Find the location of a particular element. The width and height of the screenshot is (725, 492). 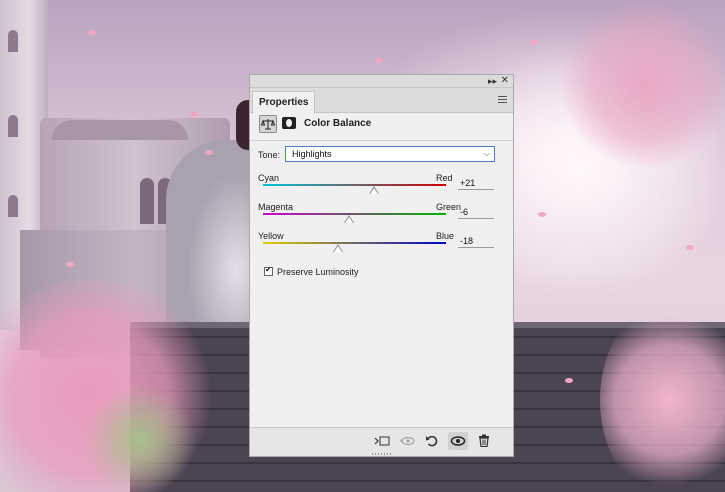

tab-properties: Properties is located at coordinates (284, 102).